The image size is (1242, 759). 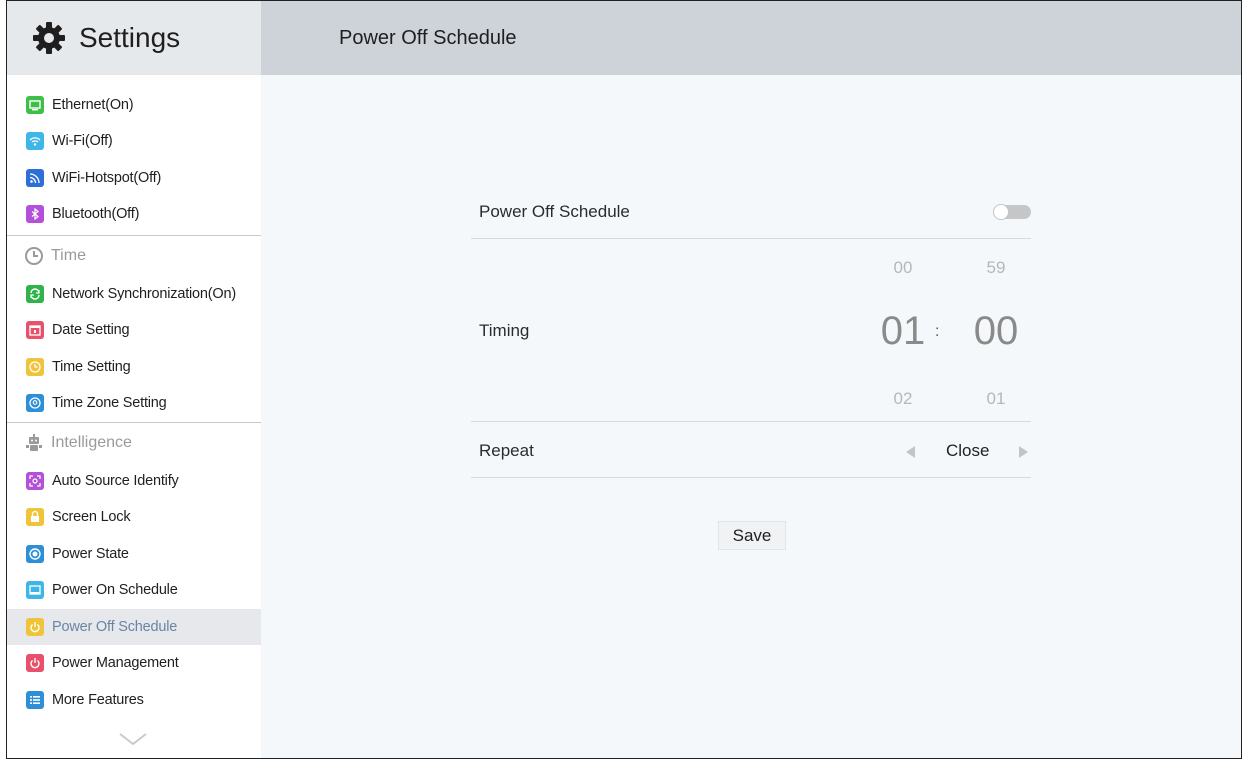 What do you see at coordinates (144, 294) in the screenshot?
I see `sidebar-item-label: Network Synchronization(On)` at bounding box center [144, 294].